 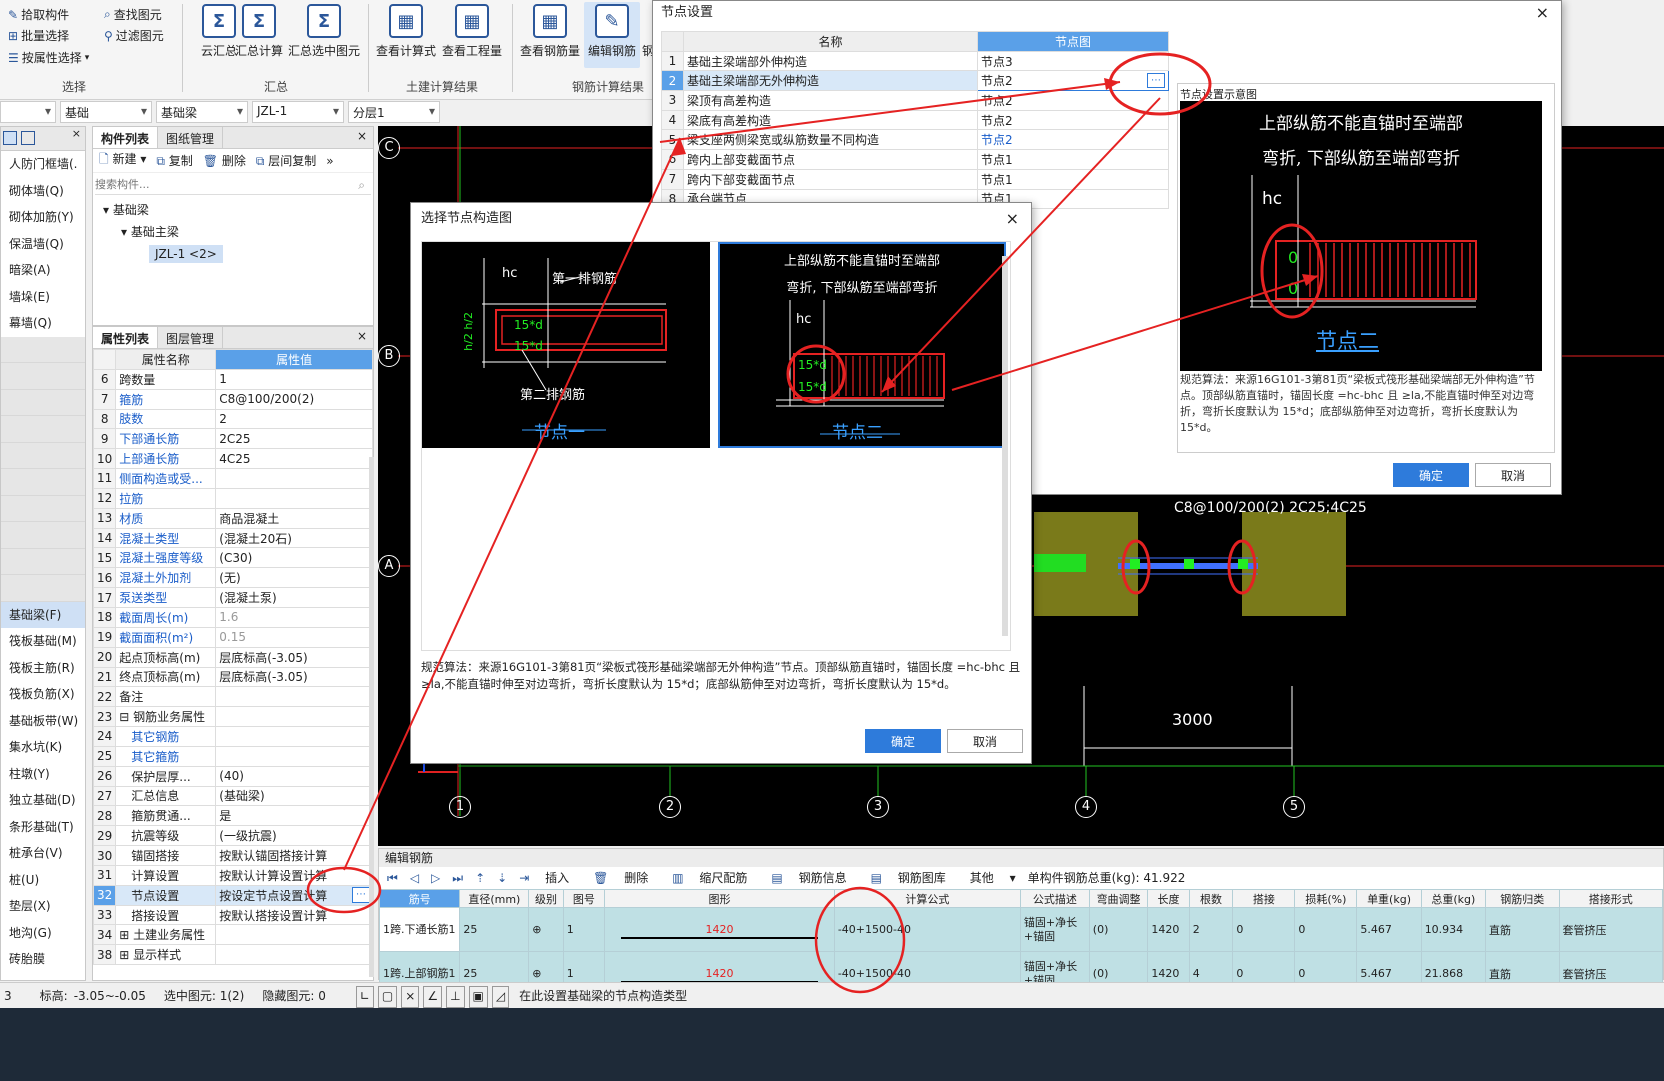 What do you see at coordinates (202, 112) in the screenshot?
I see `selector-type: 基础梁` at bounding box center [202, 112].